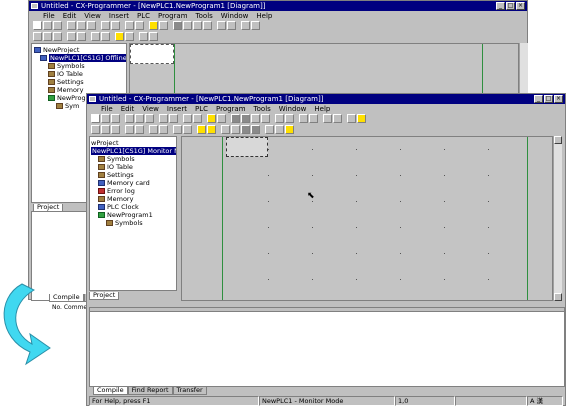 The height and width of the screenshot is (406, 566). I want to click on output-icon, so click(207, 25).